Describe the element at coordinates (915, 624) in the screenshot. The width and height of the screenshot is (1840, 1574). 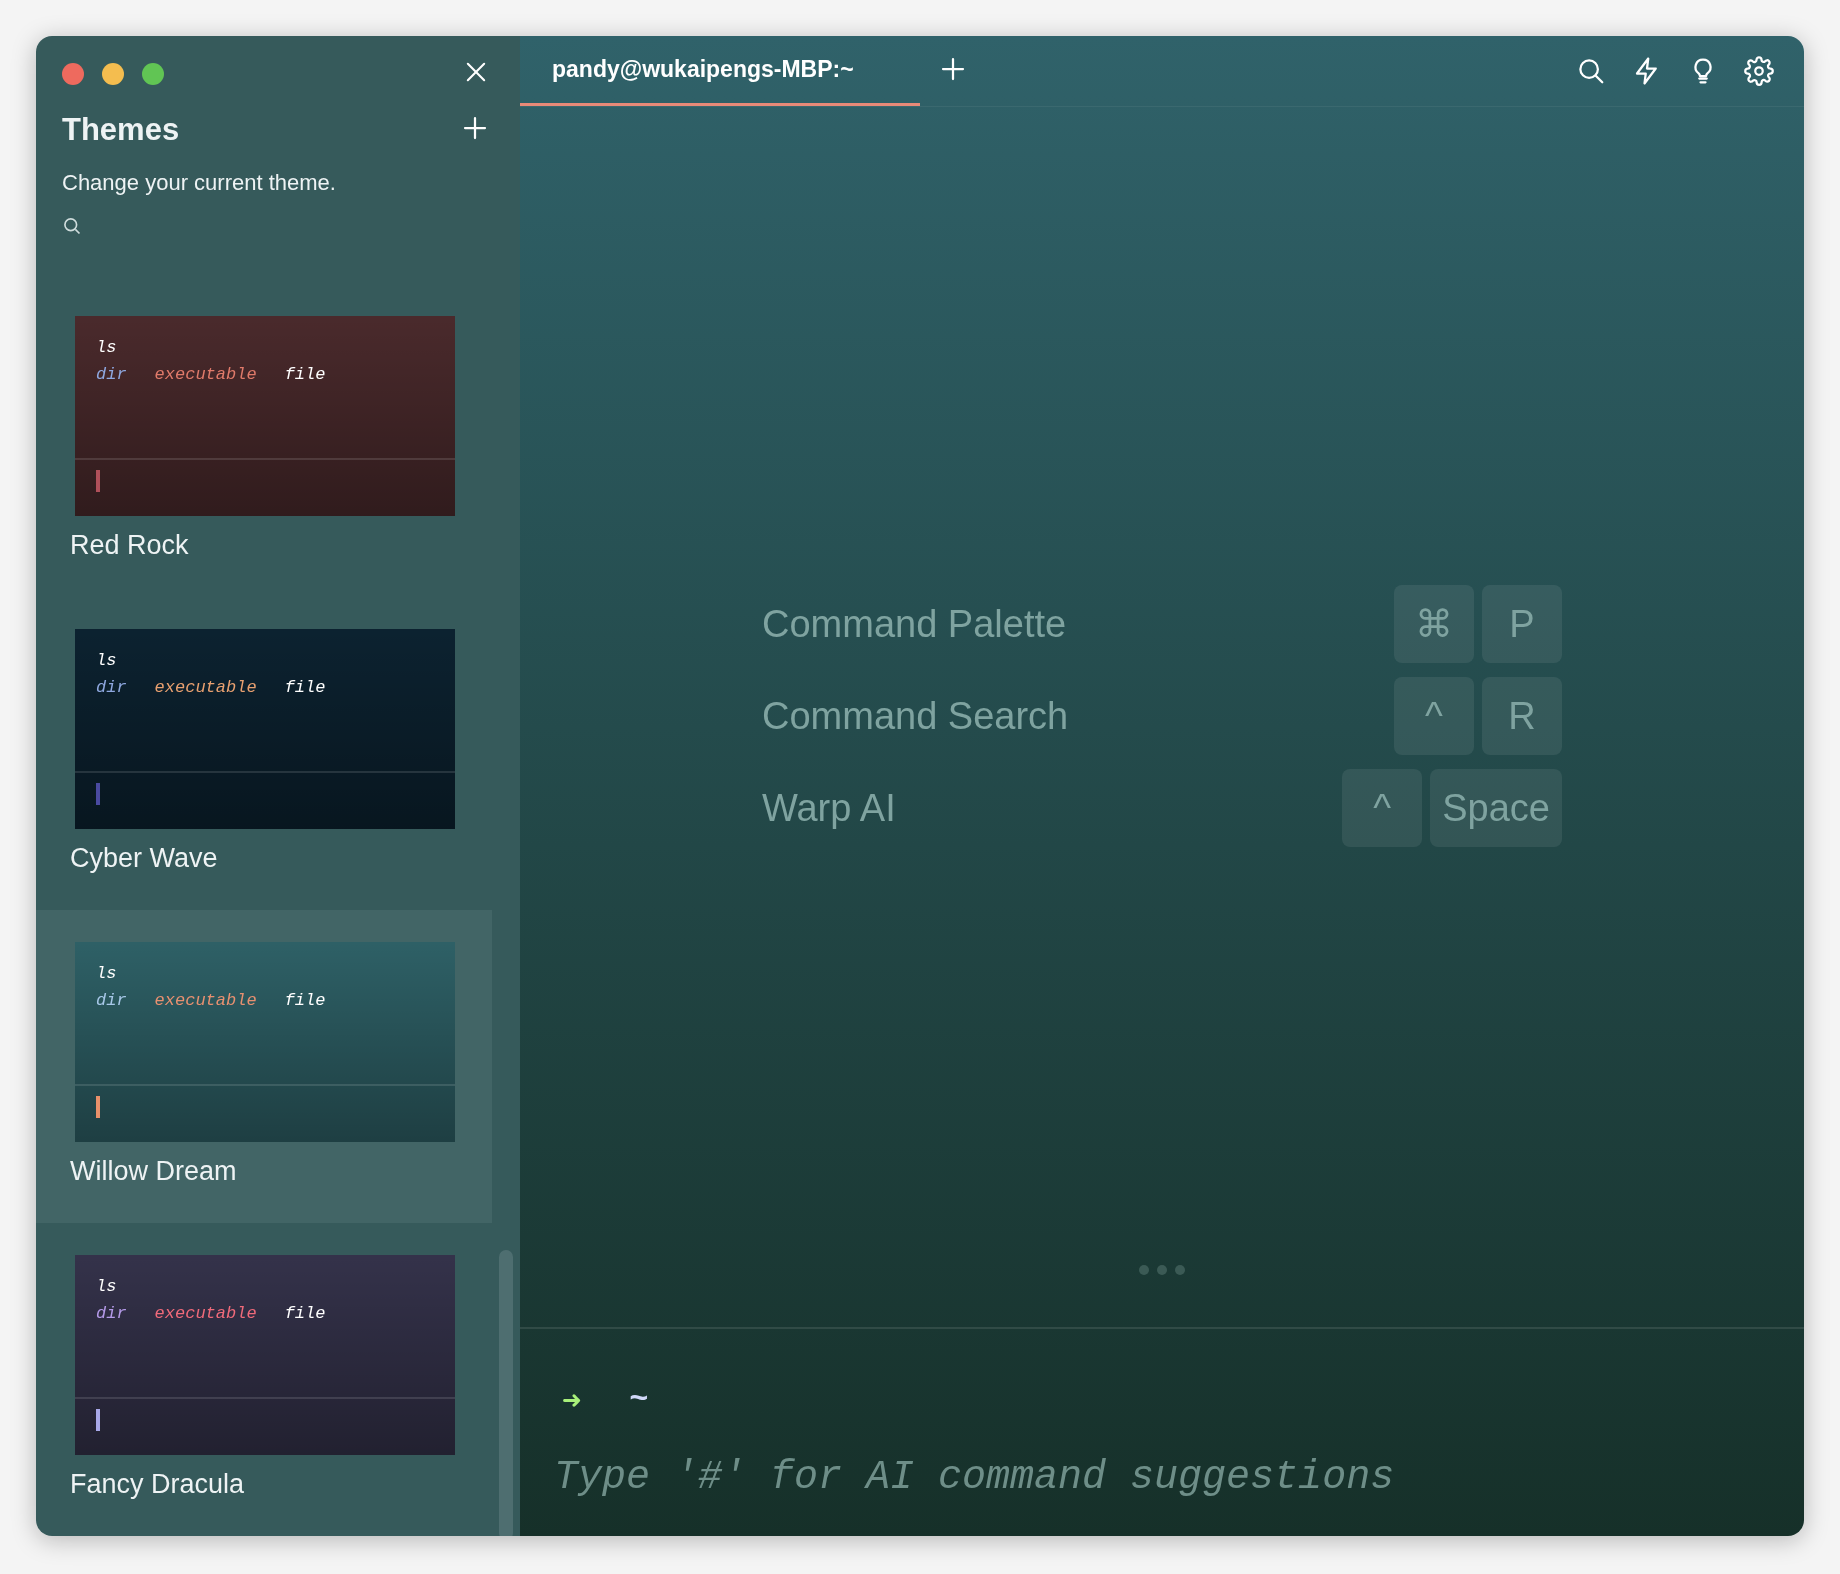
I see `shortcut-label: Command Palette` at that location.